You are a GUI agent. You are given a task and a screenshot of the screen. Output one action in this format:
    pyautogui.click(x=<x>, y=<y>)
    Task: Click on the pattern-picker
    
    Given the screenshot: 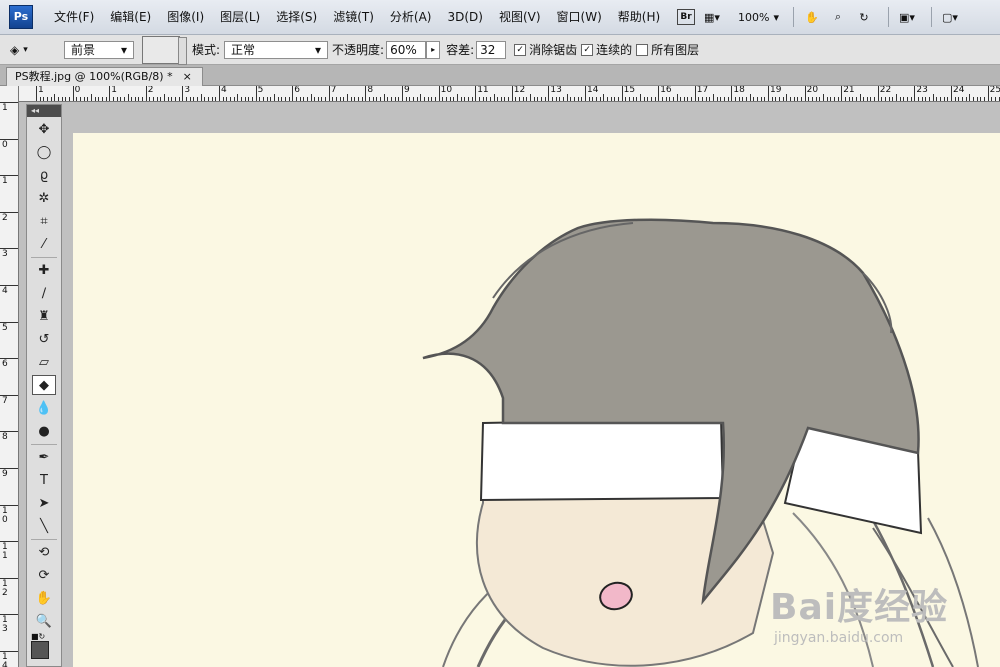 What is the action you would take?
    pyautogui.click(x=164, y=50)
    